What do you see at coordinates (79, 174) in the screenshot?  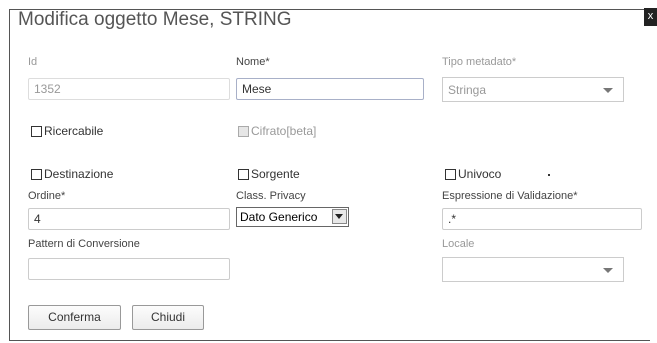 I see `destinazione-label: Destinazione` at bounding box center [79, 174].